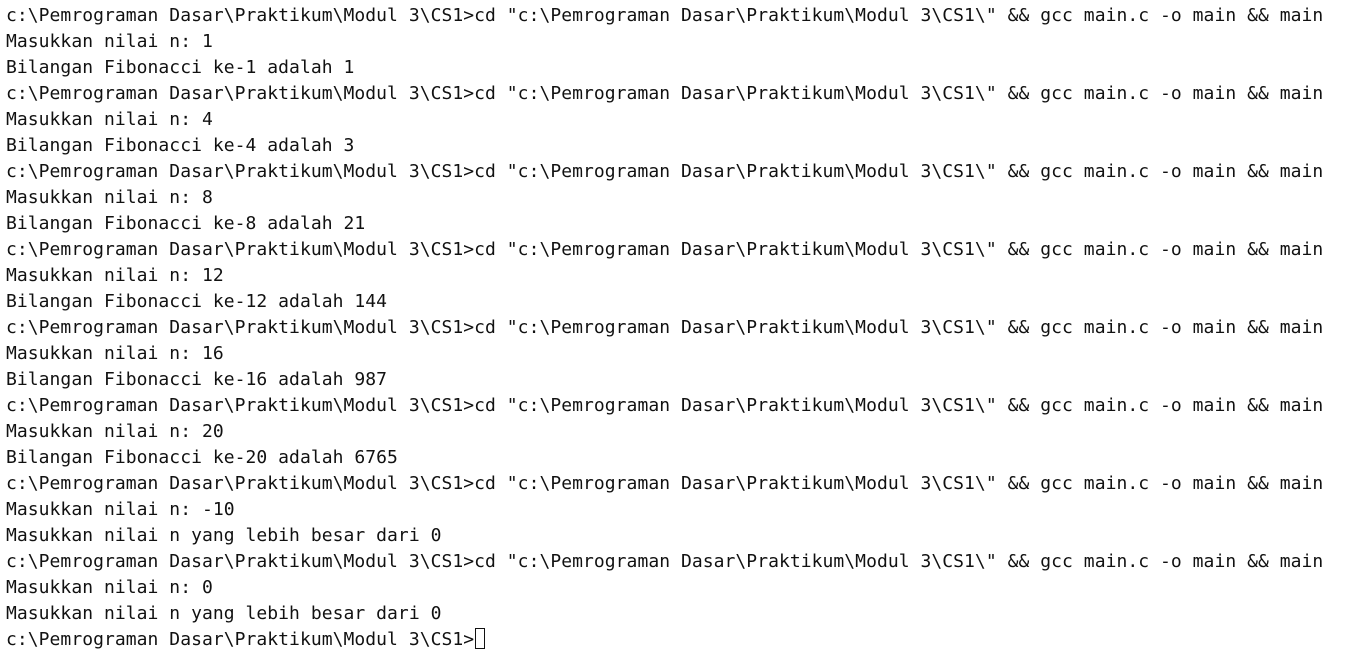 This screenshot has width=1350, height=654. Describe the element at coordinates (186, 223) in the screenshot. I see `terminal-line: Bilangan Fibonacci ke-8 adalah 21` at that location.